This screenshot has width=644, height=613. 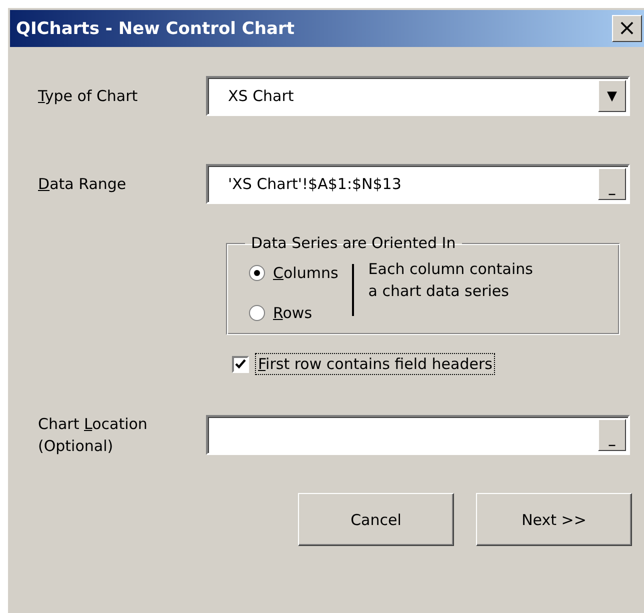 I want to click on checkbox, so click(x=240, y=364).